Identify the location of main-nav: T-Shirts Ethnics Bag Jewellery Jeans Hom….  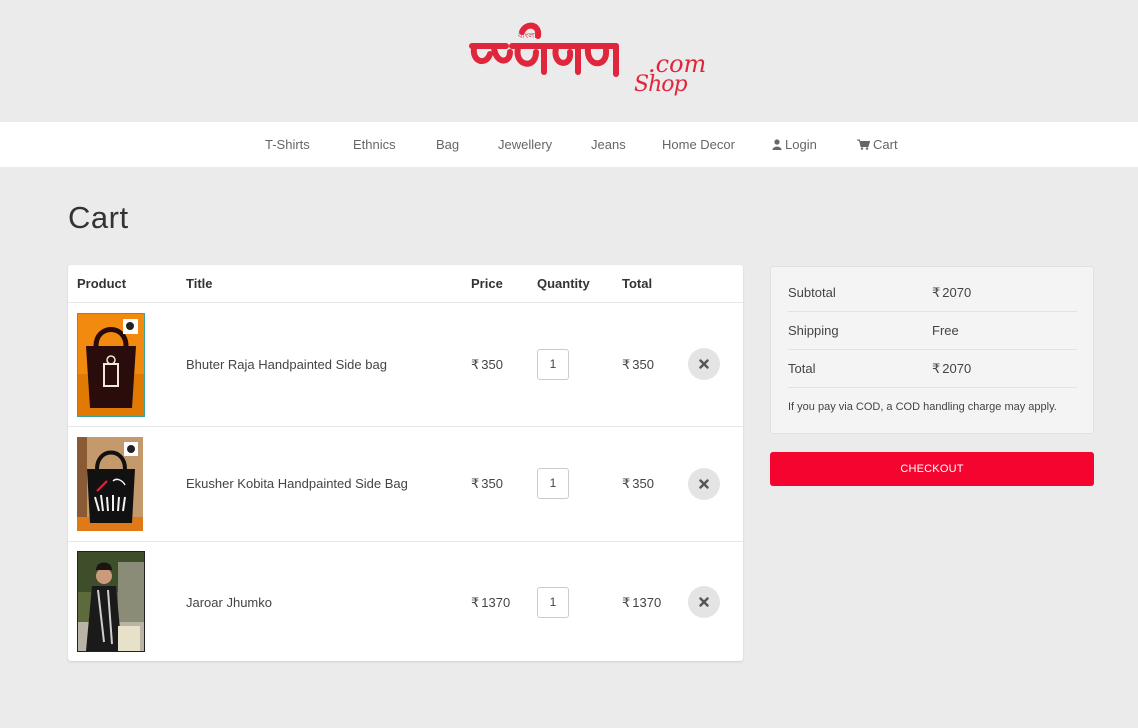
(569, 144).